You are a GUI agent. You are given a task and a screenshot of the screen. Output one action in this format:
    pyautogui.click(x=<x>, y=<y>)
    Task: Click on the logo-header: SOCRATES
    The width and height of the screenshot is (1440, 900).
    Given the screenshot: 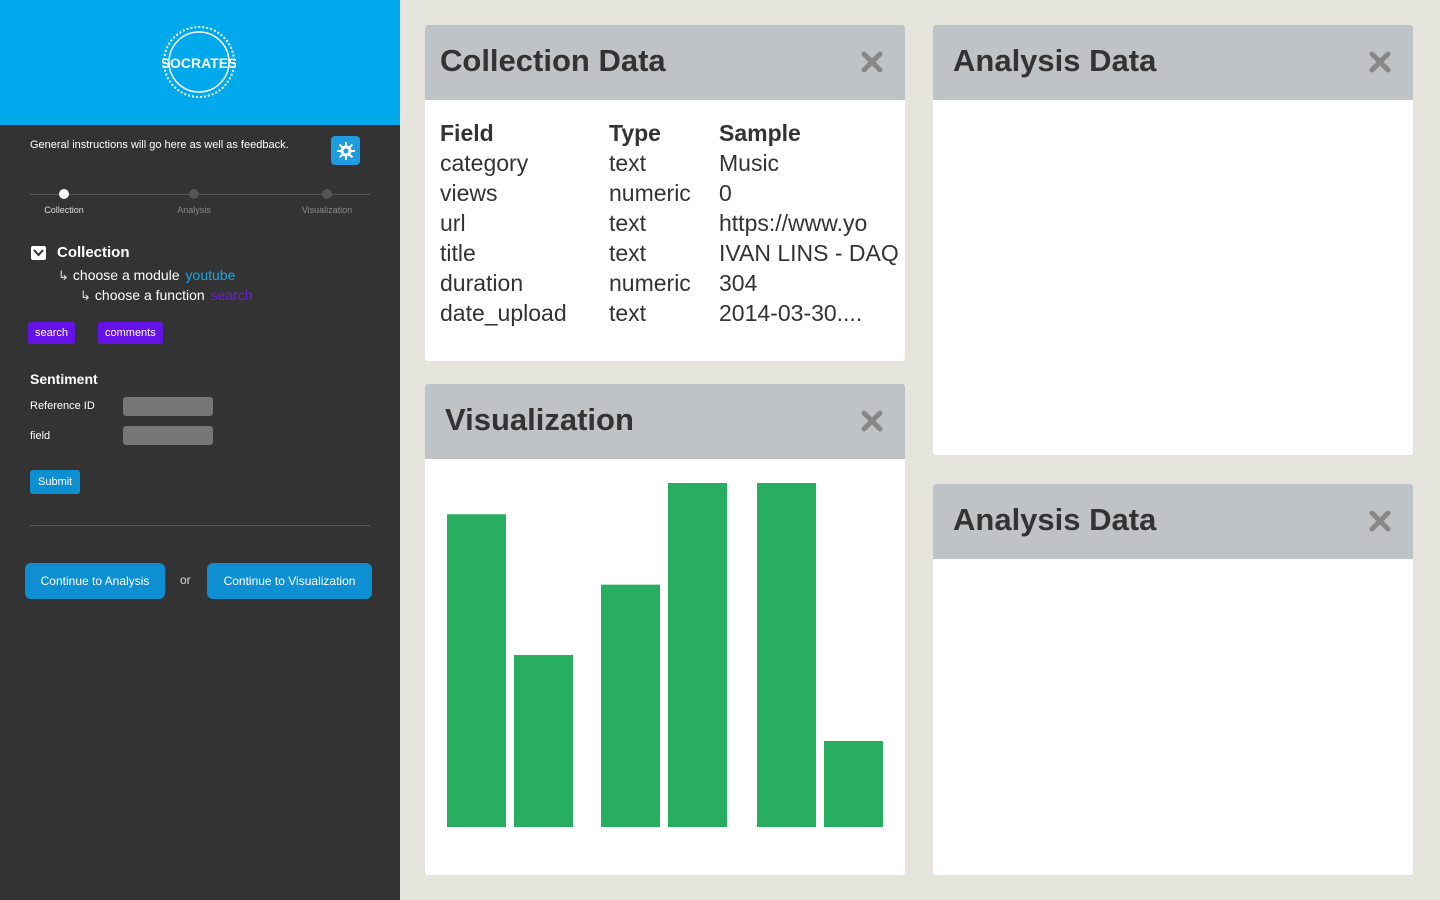 What is the action you would take?
    pyautogui.click(x=200, y=62)
    